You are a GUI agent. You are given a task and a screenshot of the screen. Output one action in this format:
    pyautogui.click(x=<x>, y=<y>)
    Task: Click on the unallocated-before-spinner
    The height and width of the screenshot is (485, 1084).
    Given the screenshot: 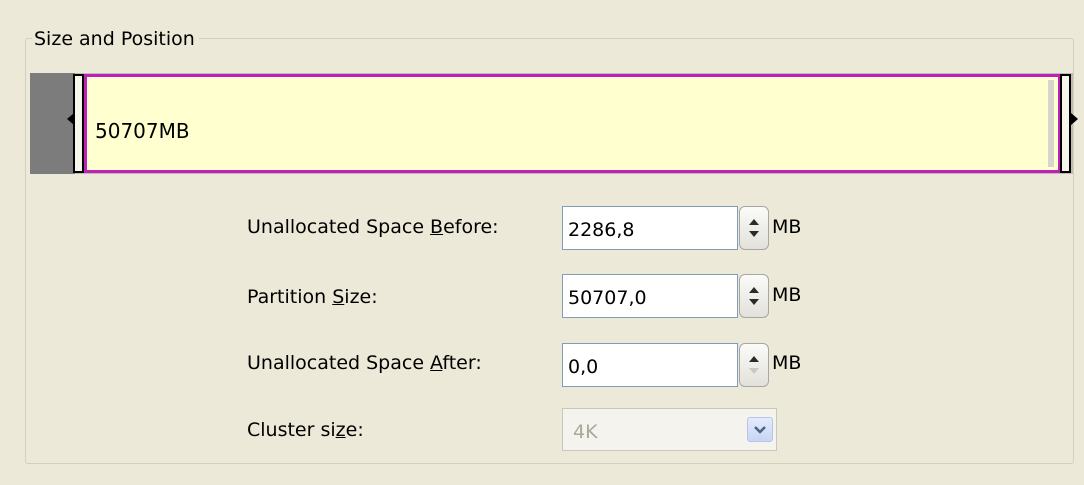 What is the action you would take?
    pyautogui.click(x=754, y=228)
    